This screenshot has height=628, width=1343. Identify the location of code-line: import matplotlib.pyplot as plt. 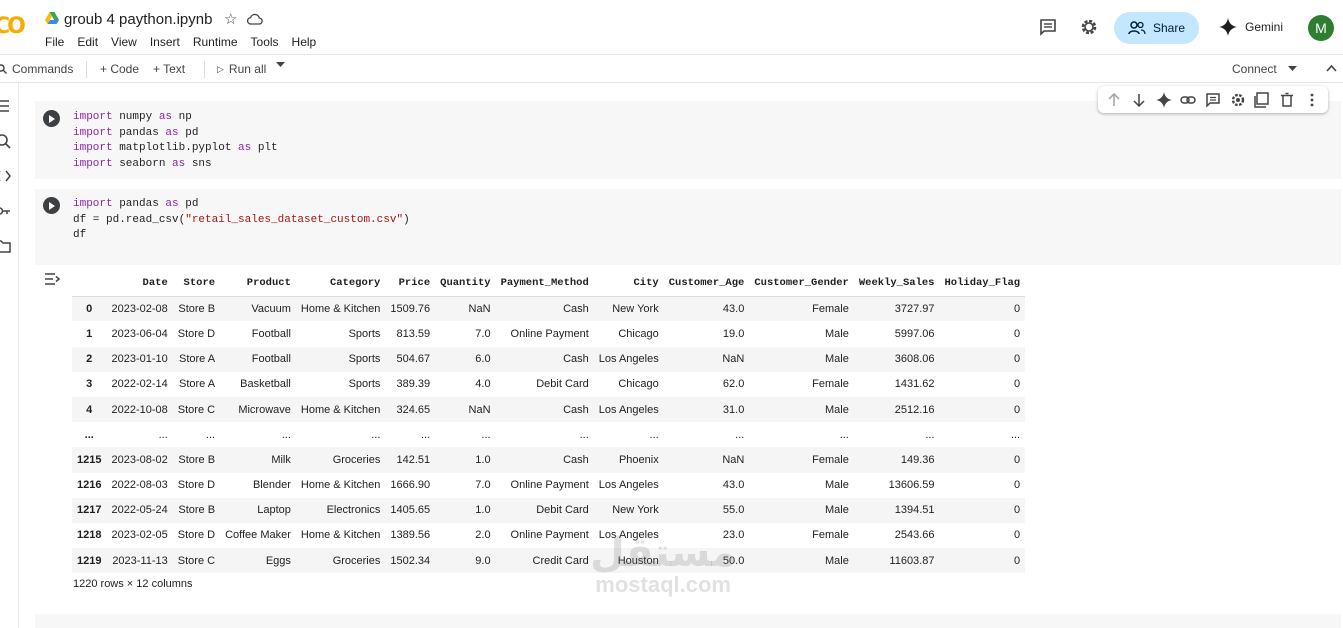
(175, 149).